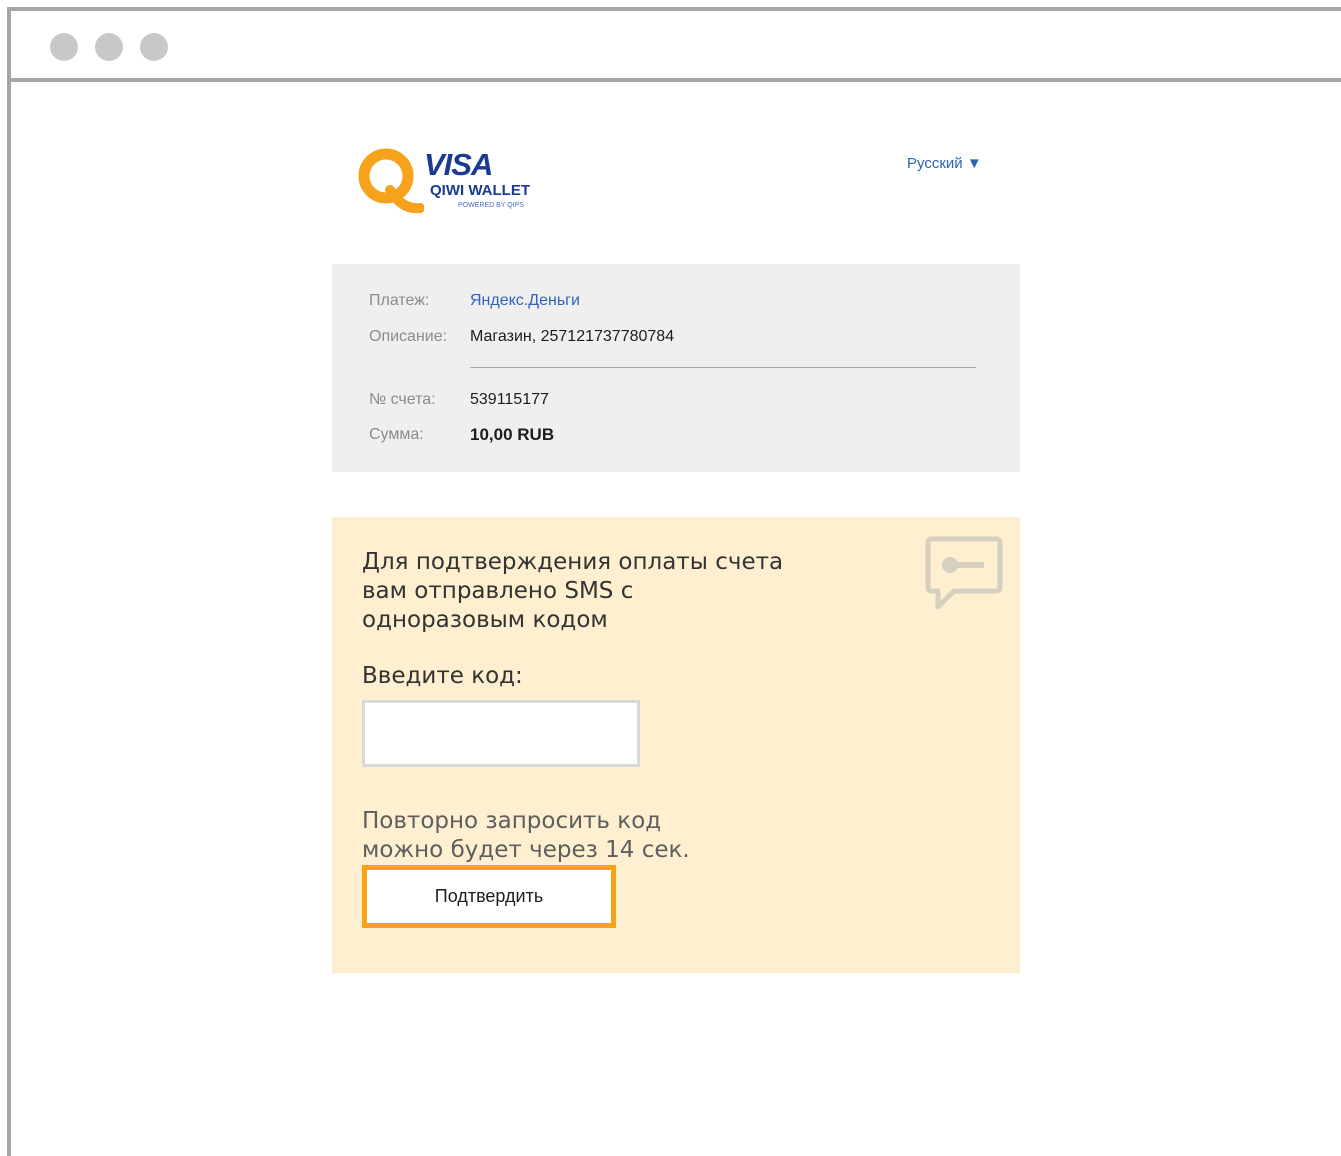 The width and height of the screenshot is (1341, 1156). Describe the element at coordinates (526, 850) in the screenshot. I see `resend-line: можно будет через 14 сек.` at that location.